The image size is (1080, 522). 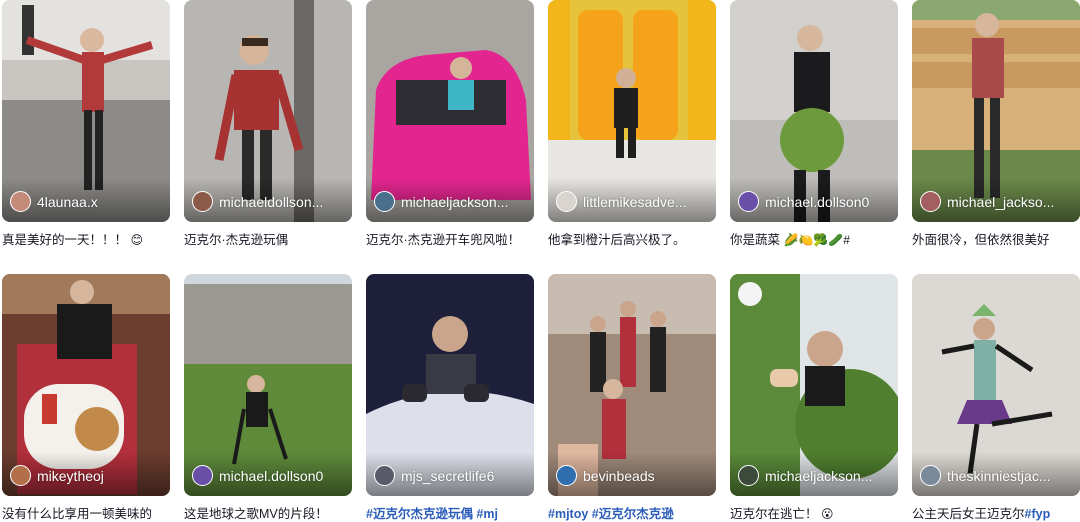 I want to click on author-info: mikeytheoj, so click(x=87, y=475).